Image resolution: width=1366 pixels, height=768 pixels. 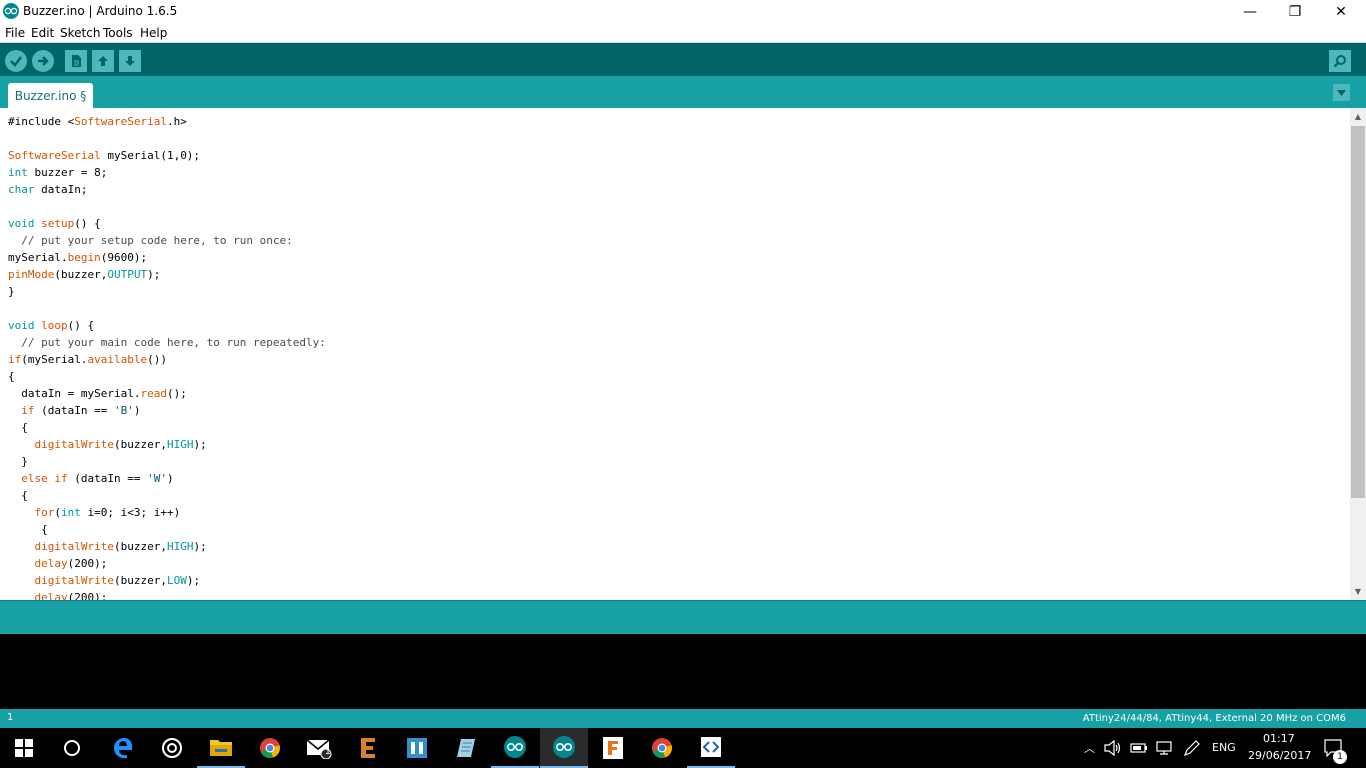 What do you see at coordinates (167, 189) in the screenshot?
I see `code-line: char dataIn;` at bounding box center [167, 189].